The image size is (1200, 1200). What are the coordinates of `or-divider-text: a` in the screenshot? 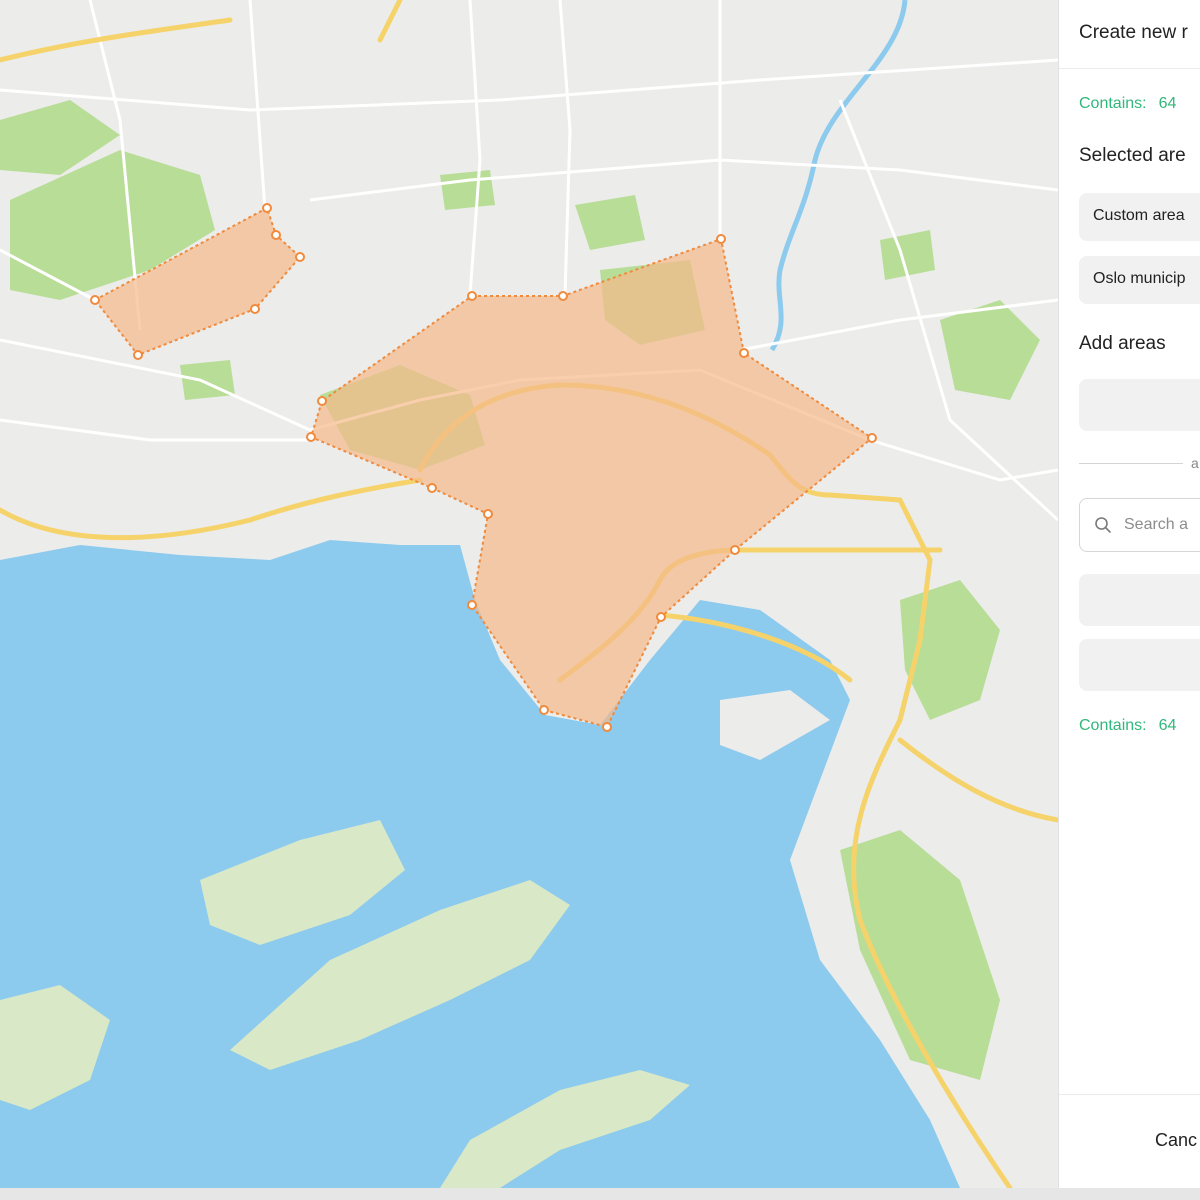 It's located at (1195, 463).